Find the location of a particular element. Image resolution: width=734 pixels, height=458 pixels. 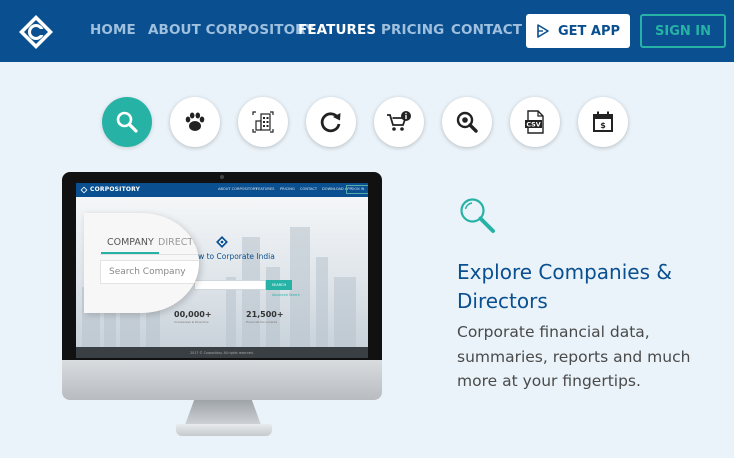

preview-stat-label: Financial Documents is located at coordinates (262, 322).